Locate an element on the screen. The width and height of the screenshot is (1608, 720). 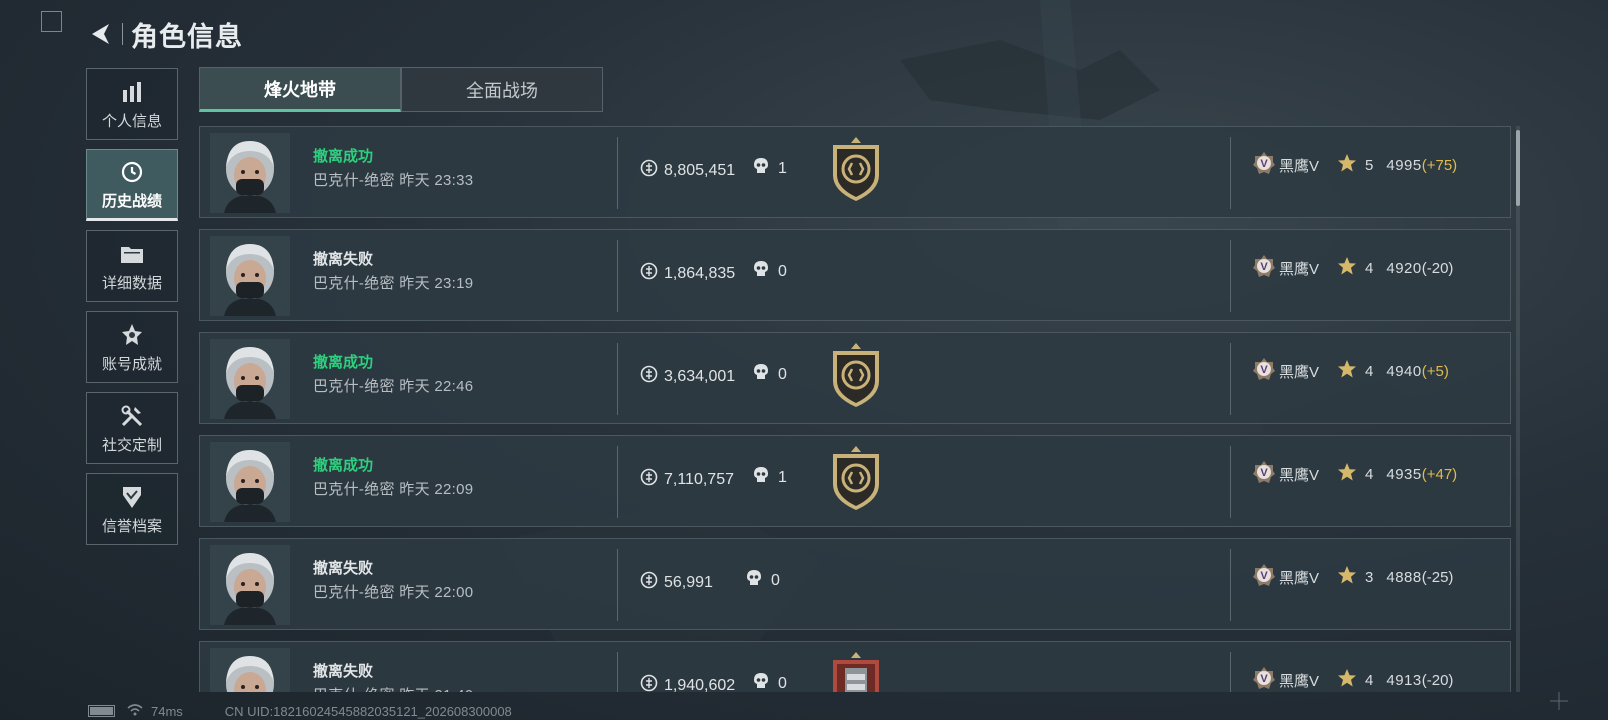
loot-value-text: 7,110,757 is located at coordinates (699, 479).